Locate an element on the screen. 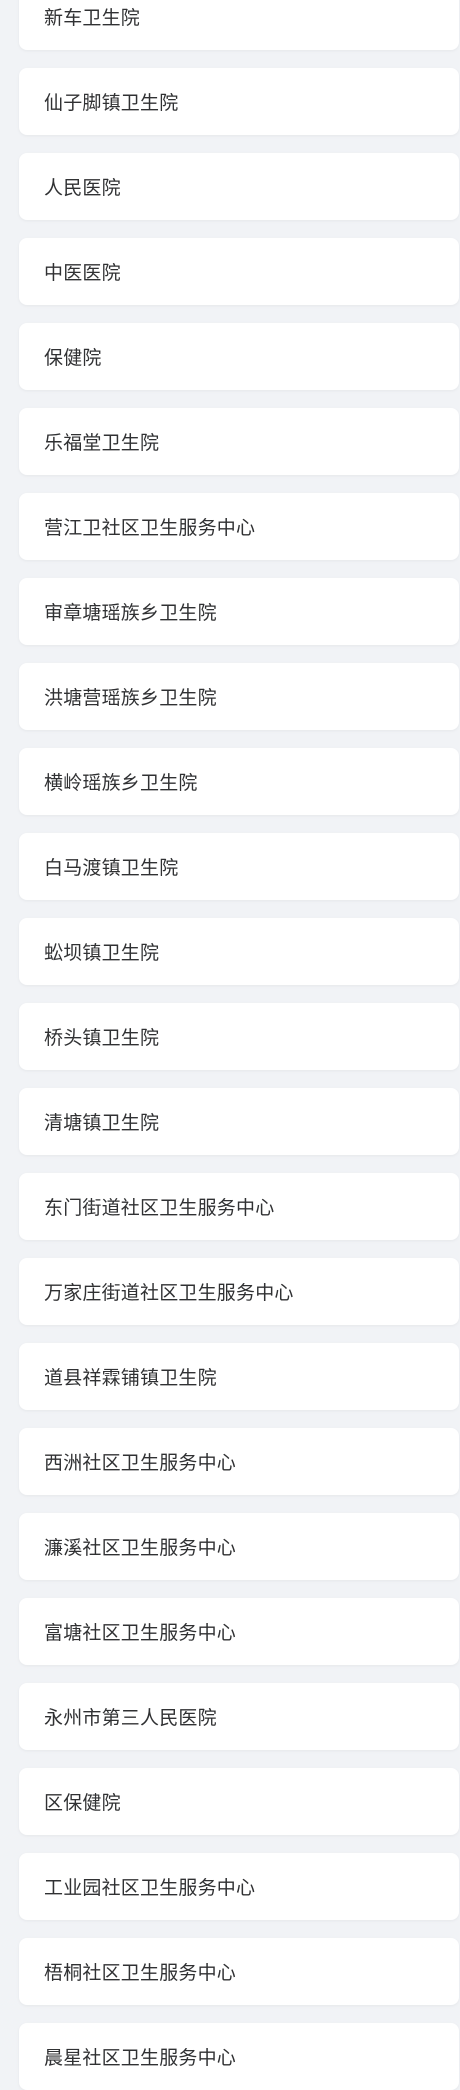 The image size is (460, 2090). list-item-label: 区保健院 is located at coordinates (82, 1803).